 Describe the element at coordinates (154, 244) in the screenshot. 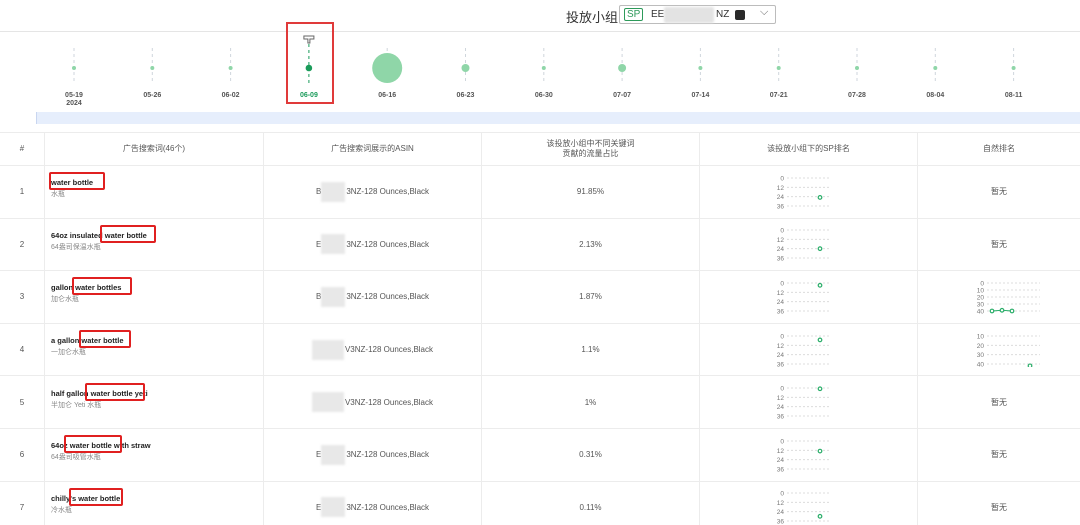

I see `keyword-cell: 64oz insulated water bottle 64盎司保温水瓶` at that location.